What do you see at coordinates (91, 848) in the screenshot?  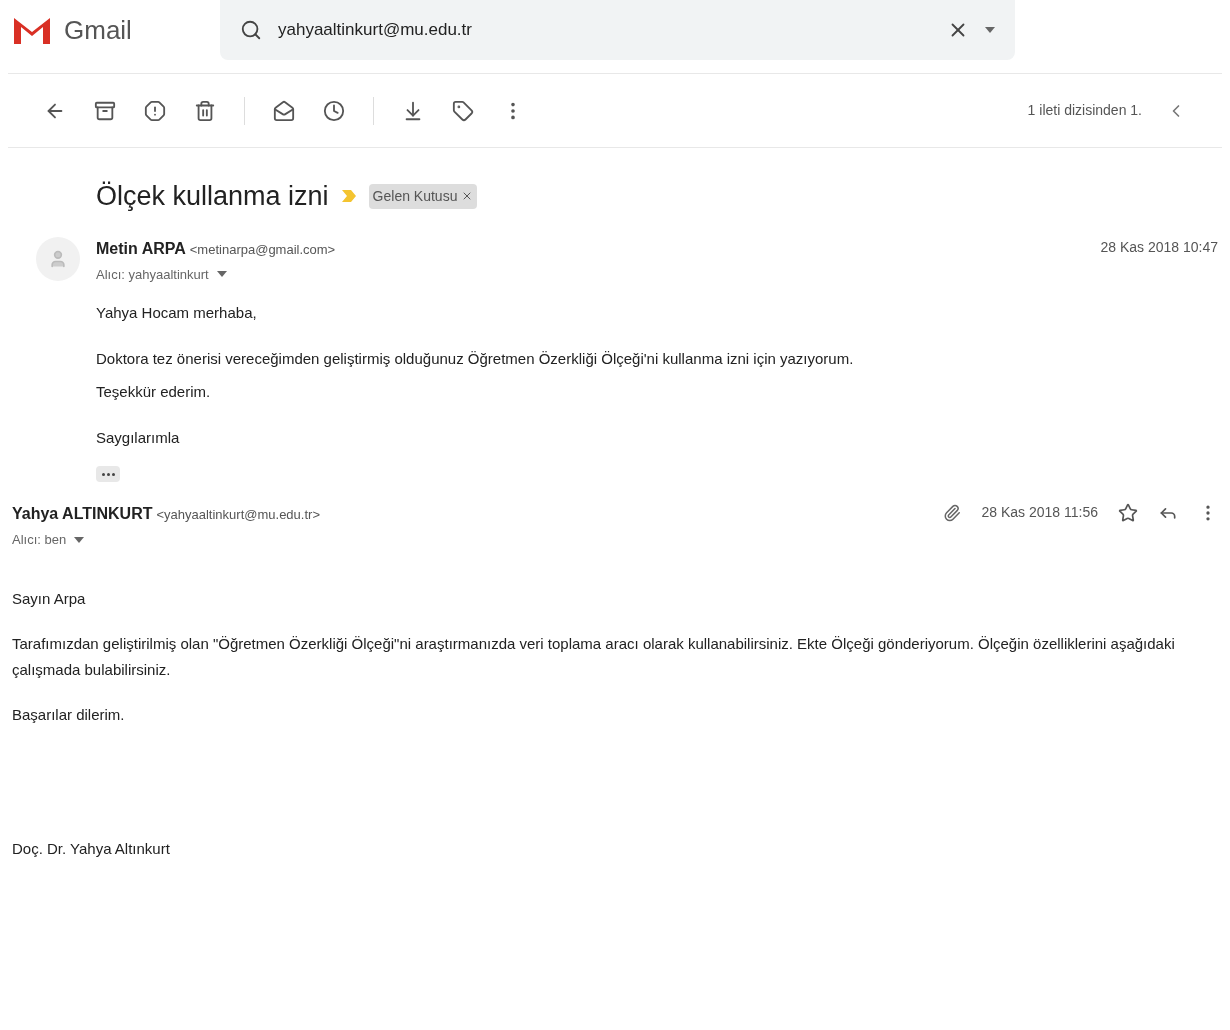 I see `signature-text: Doç. Dr. Yahya Altınkurt` at bounding box center [91, 848].